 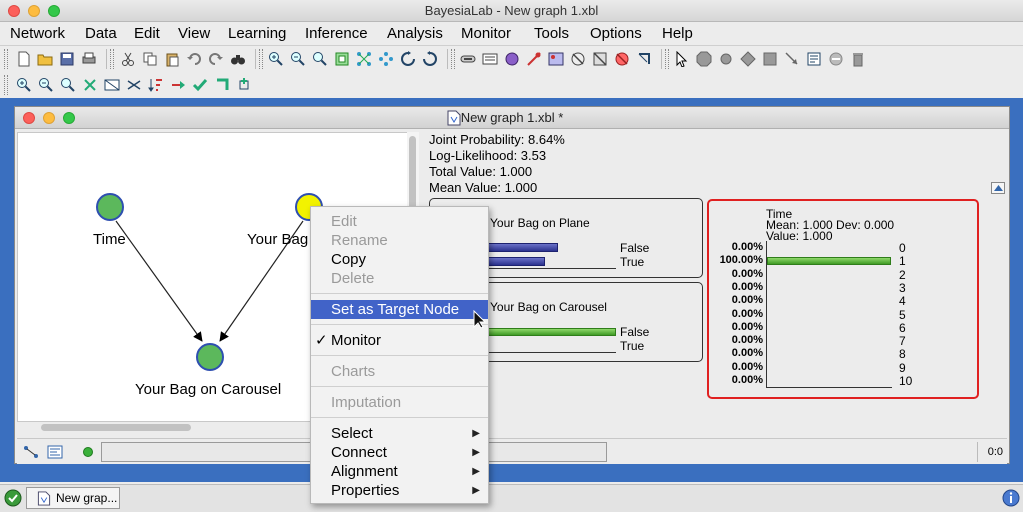 I want to click on toolbar-separator, so click(x=661, y=59).